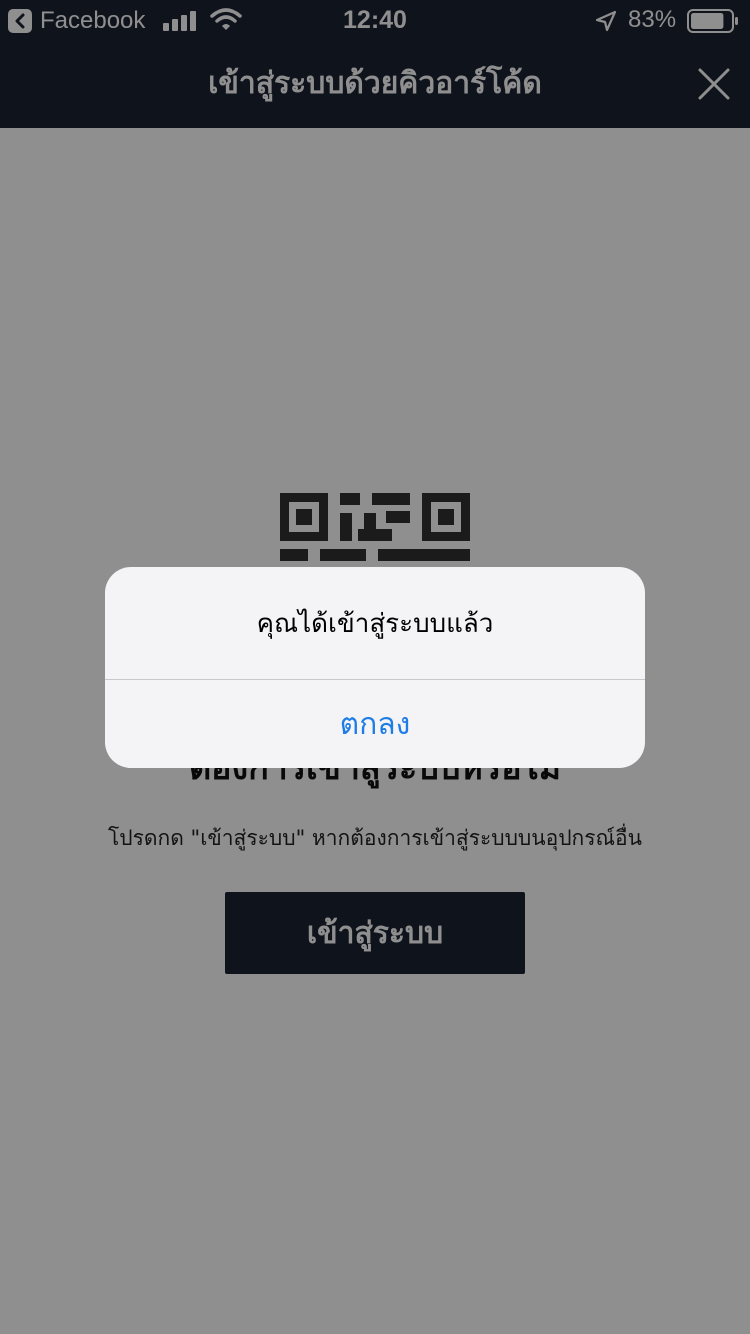 This screenshot has width=750, height=1334. Describe the element at coordinates (375, 724) in the screenshot. I see `ok-button: ตกลง` at that location.